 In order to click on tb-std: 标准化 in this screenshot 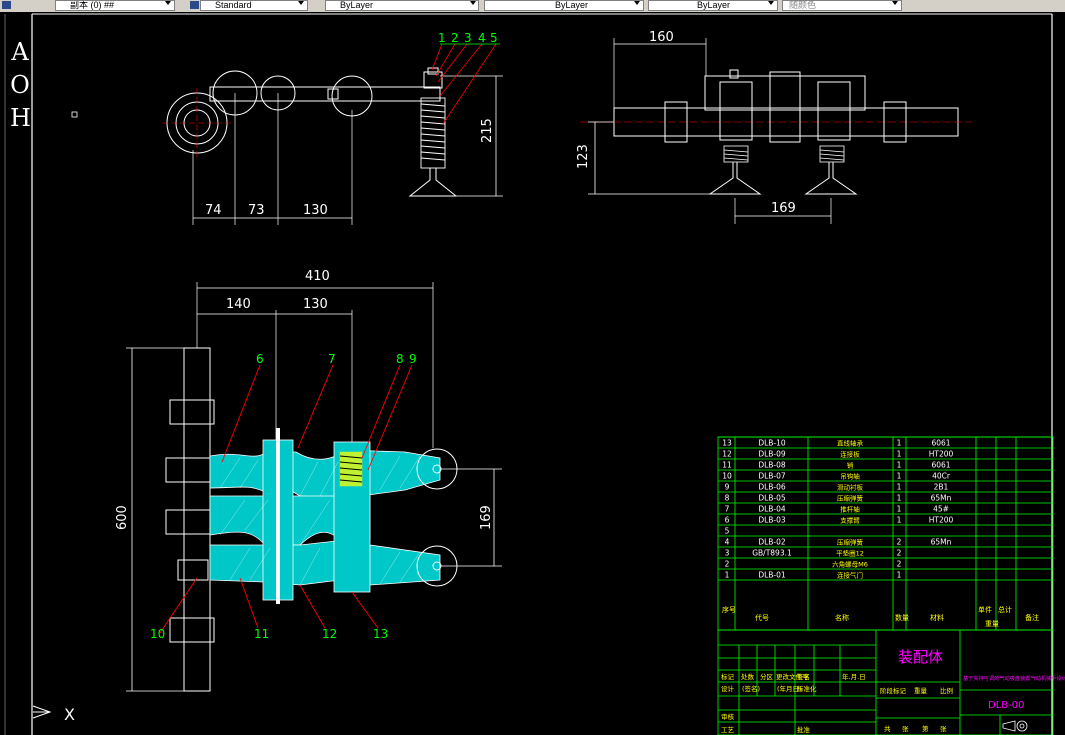, I will do `click(807, 688)`.